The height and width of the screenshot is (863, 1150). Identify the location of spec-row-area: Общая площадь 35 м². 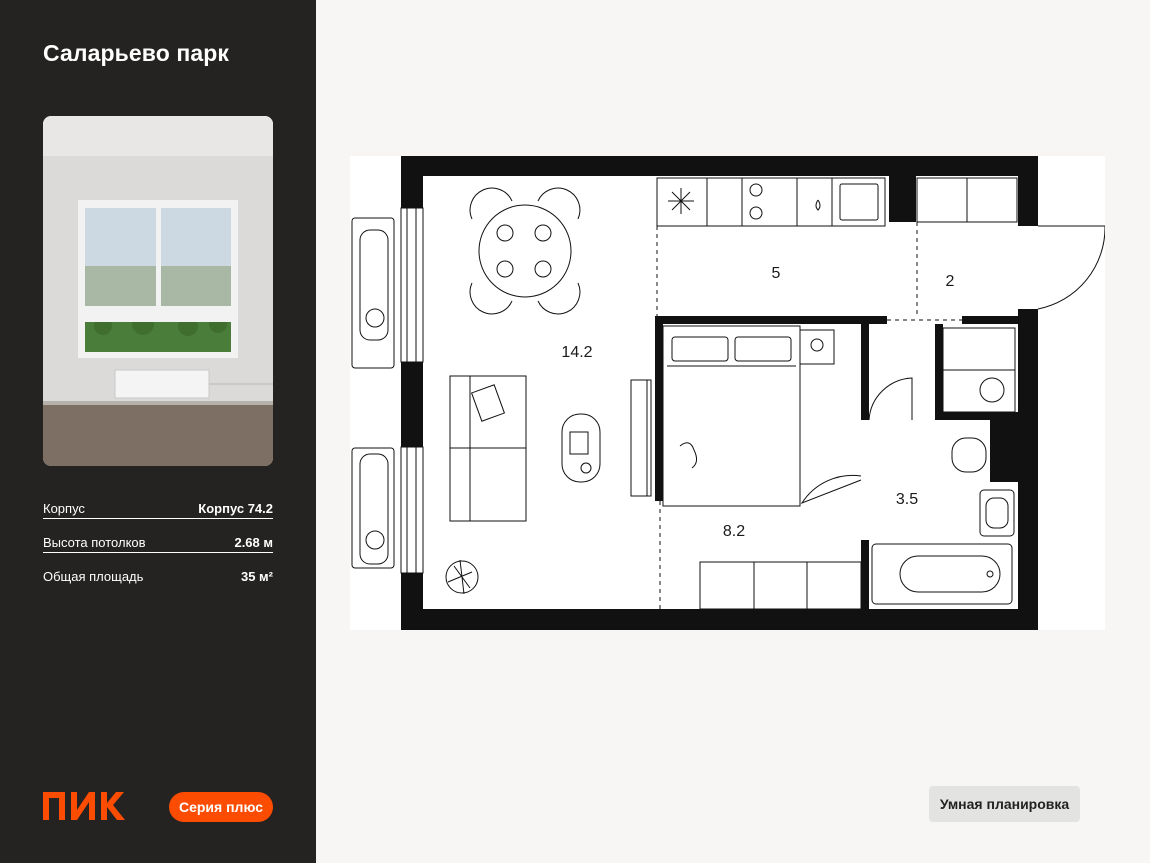
(158, 570).